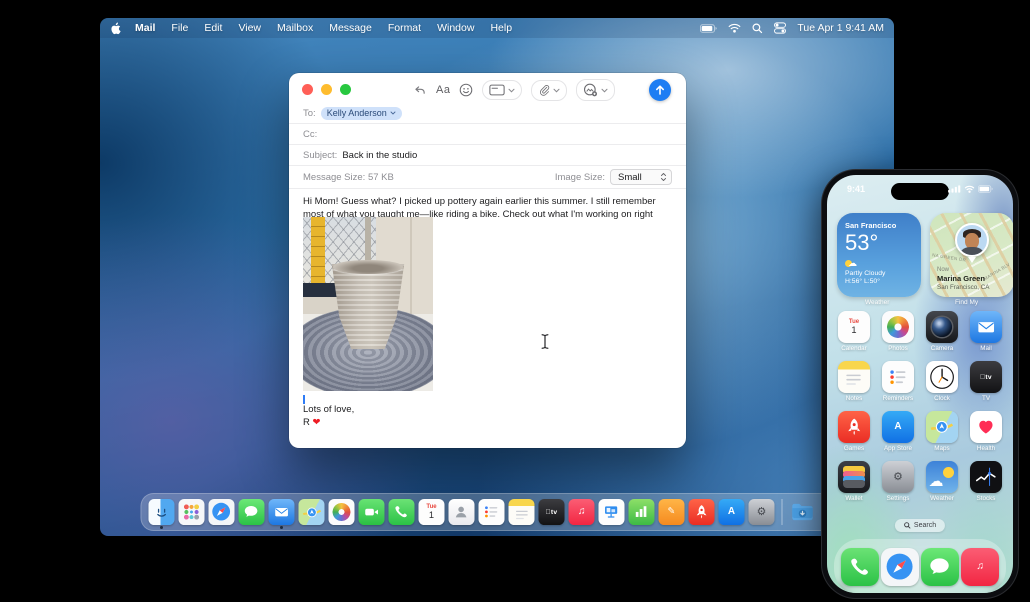  What do you see at coordinates (371, 512) in the screenshot?
I see `dock-facetime` at bounding box center [371, 512].